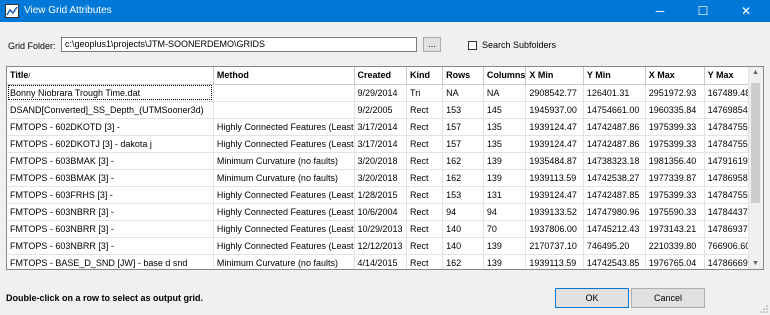  I want to click on scrollbar-thumb, so click(755, 143).